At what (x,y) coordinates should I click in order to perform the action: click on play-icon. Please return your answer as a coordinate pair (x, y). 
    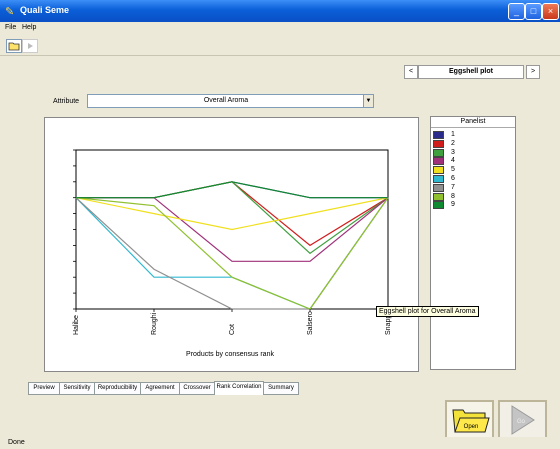
    Looking at the image, I should click on (30, 46).